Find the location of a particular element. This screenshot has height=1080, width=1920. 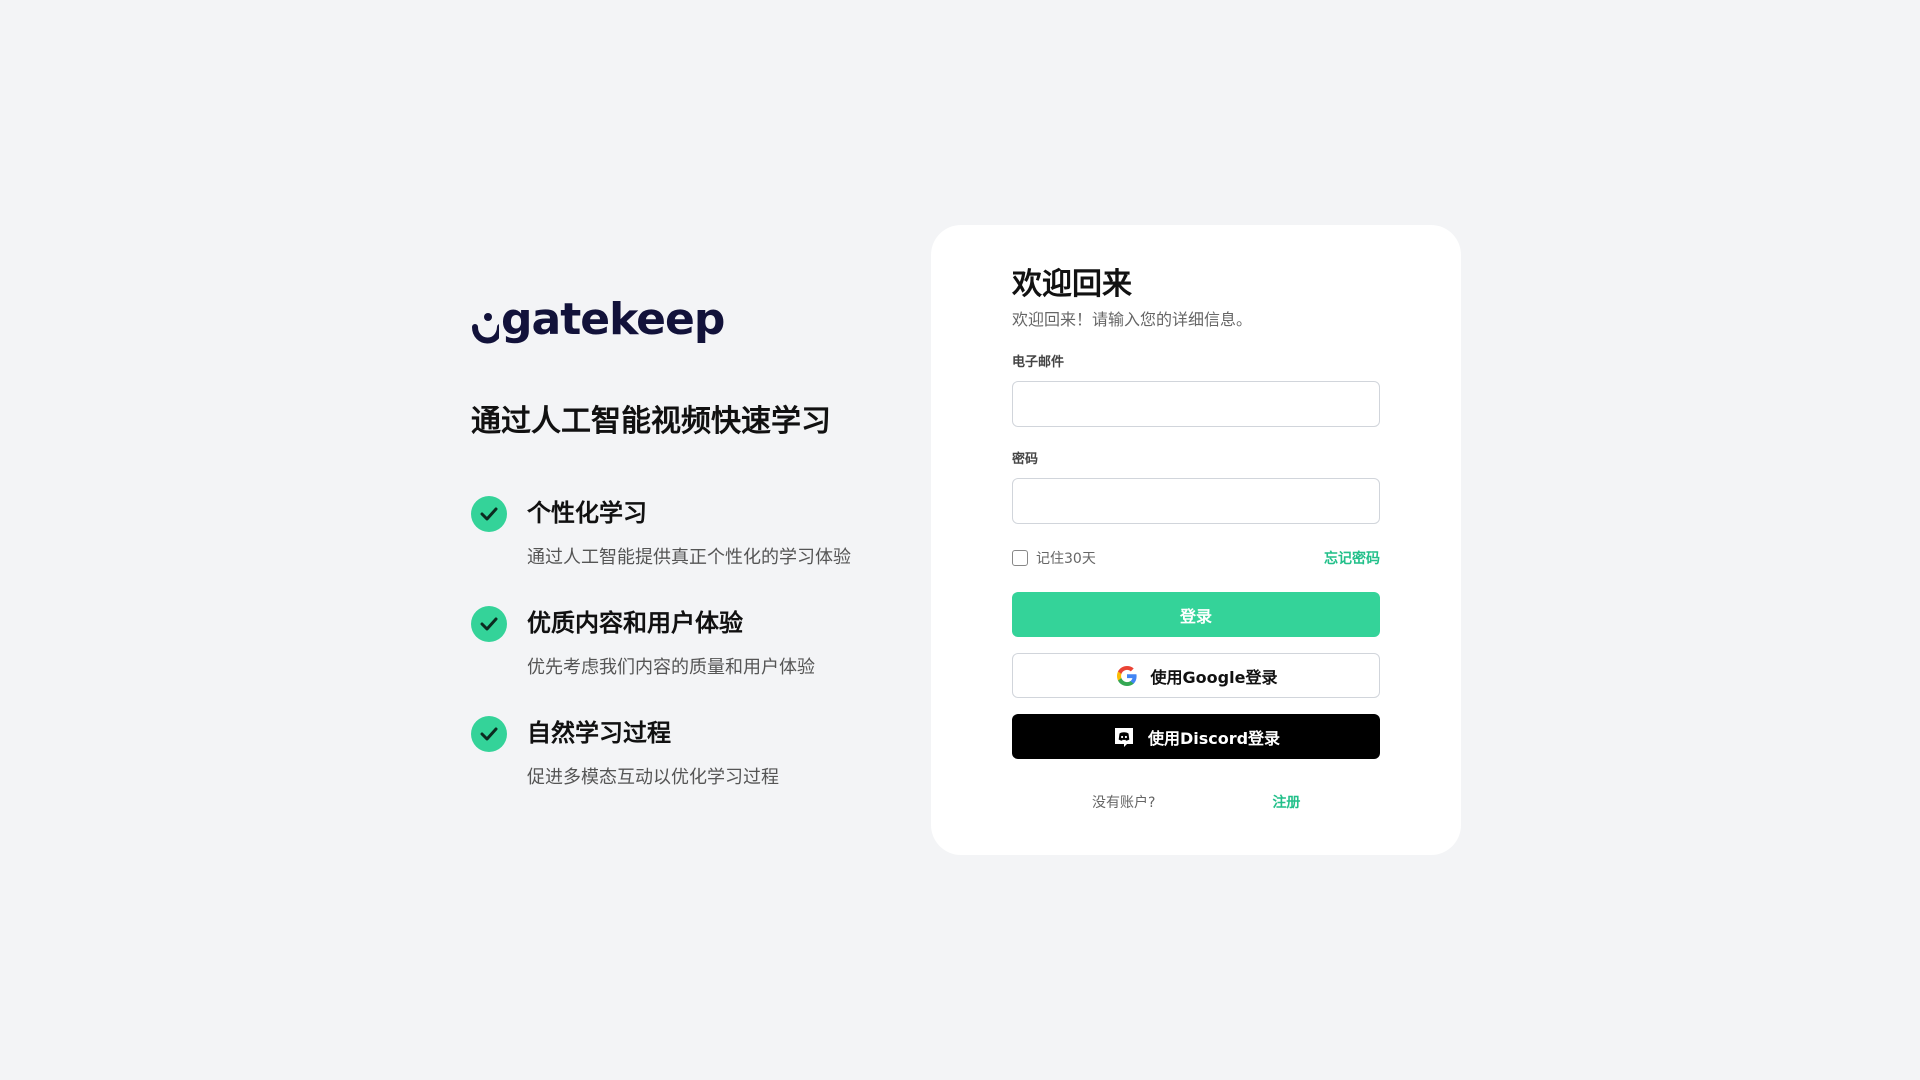

login-subtitle: 欢迎回来！请输入您的详细信息。 is located at coordinates (1132, 319).